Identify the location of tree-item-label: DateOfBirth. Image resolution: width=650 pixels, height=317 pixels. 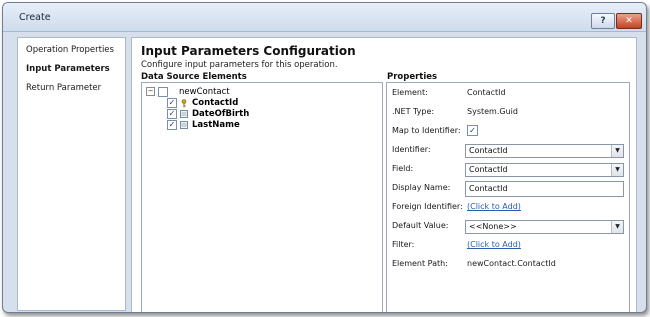
(221, 113).